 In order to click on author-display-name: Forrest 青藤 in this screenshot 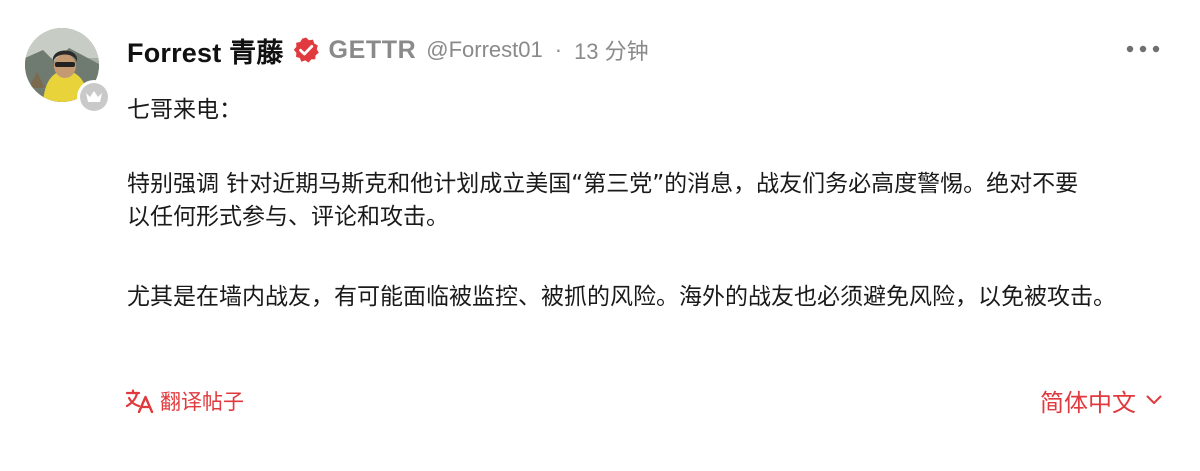, I will do `click(205, 50)`.